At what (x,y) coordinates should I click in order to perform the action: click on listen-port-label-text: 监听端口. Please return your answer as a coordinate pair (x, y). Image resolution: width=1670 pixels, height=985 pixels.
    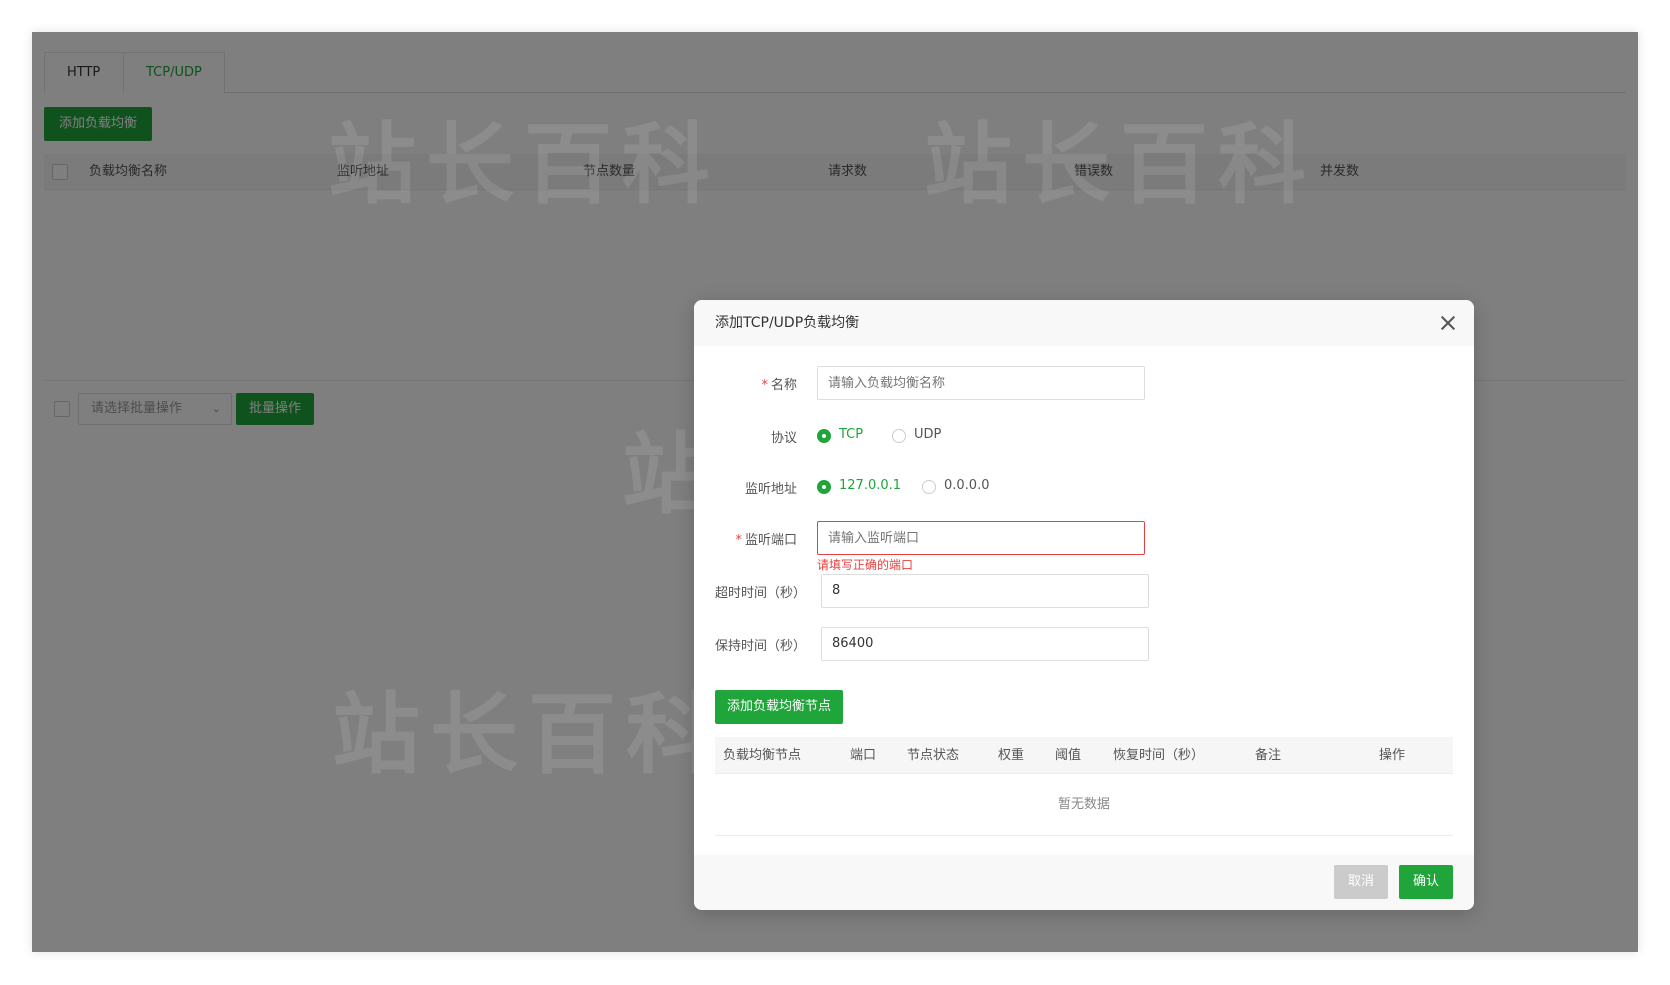
    Looking at the image, I should click on (770, 540).